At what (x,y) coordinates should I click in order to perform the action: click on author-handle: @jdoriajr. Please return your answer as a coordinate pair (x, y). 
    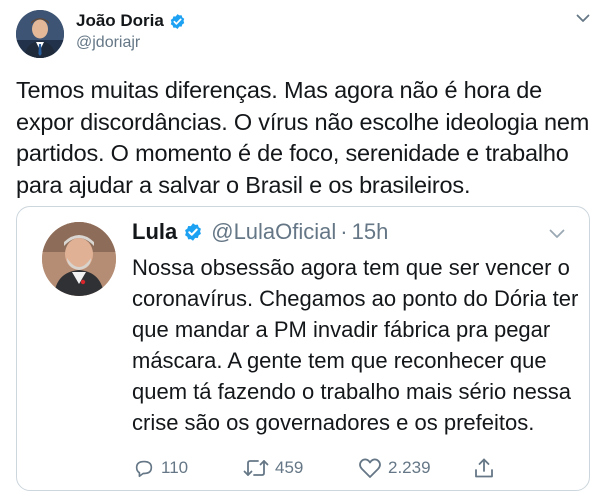
    Looking at the image, I should click on (108, 43).